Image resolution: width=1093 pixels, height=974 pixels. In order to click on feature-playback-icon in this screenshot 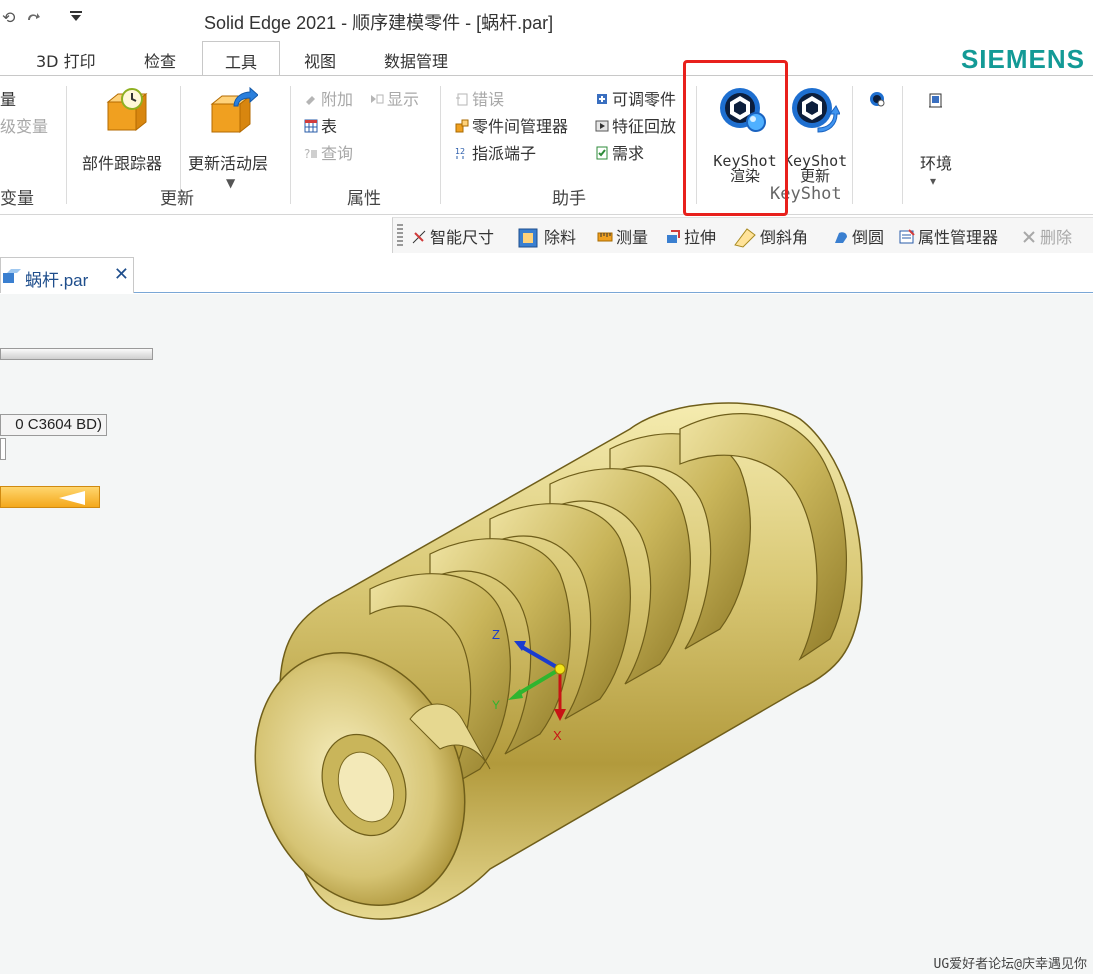, I will do `click(602, 125)`.